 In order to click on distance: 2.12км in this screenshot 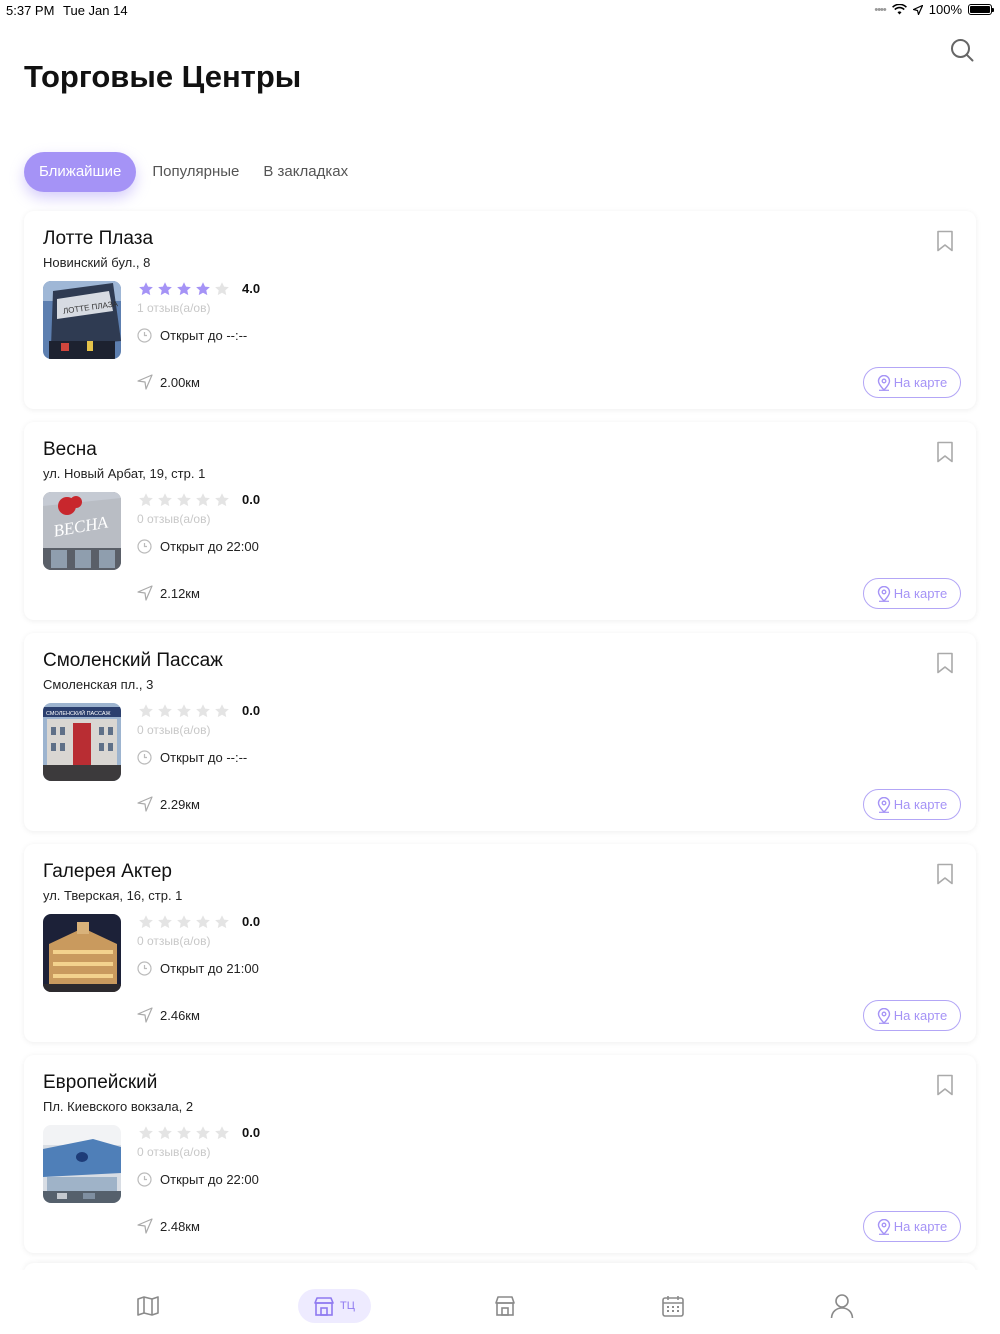, I will do `click(180, 593)`.